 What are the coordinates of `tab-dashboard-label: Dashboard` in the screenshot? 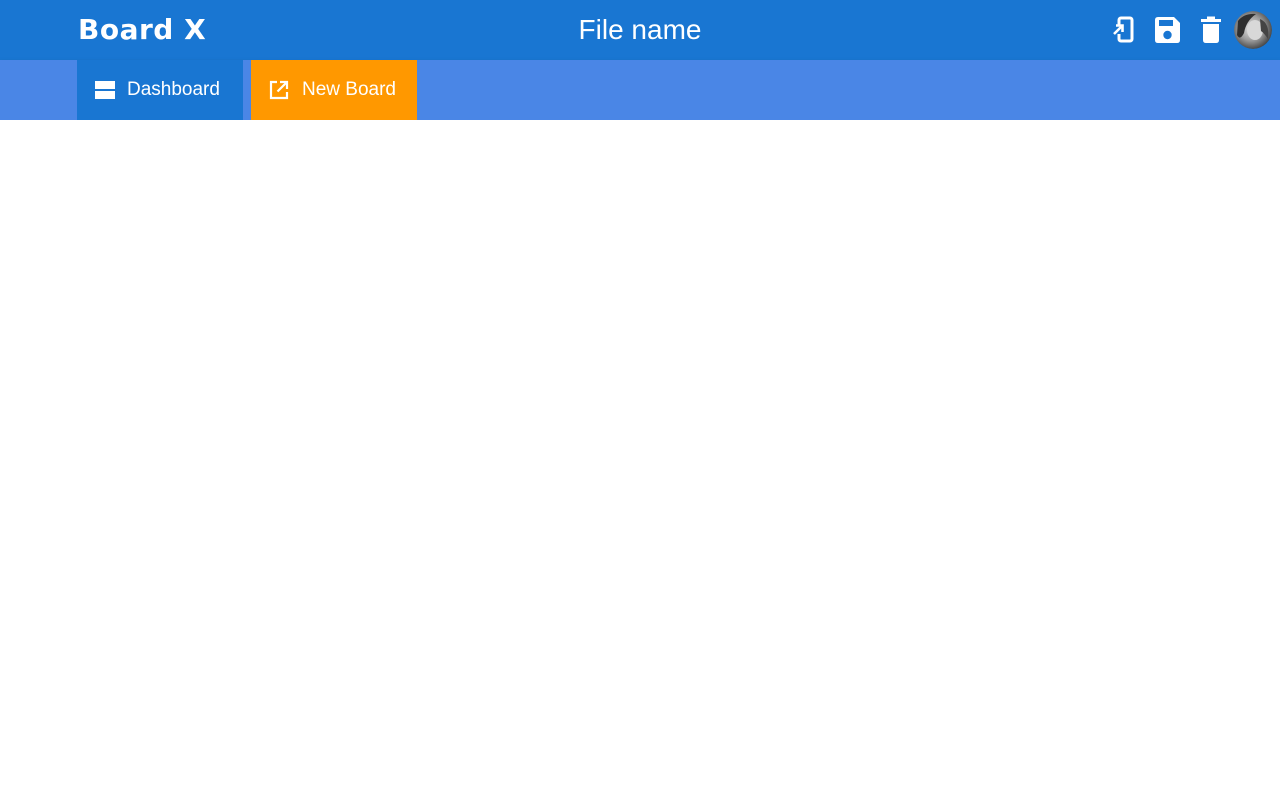 It's located at (173, 89).